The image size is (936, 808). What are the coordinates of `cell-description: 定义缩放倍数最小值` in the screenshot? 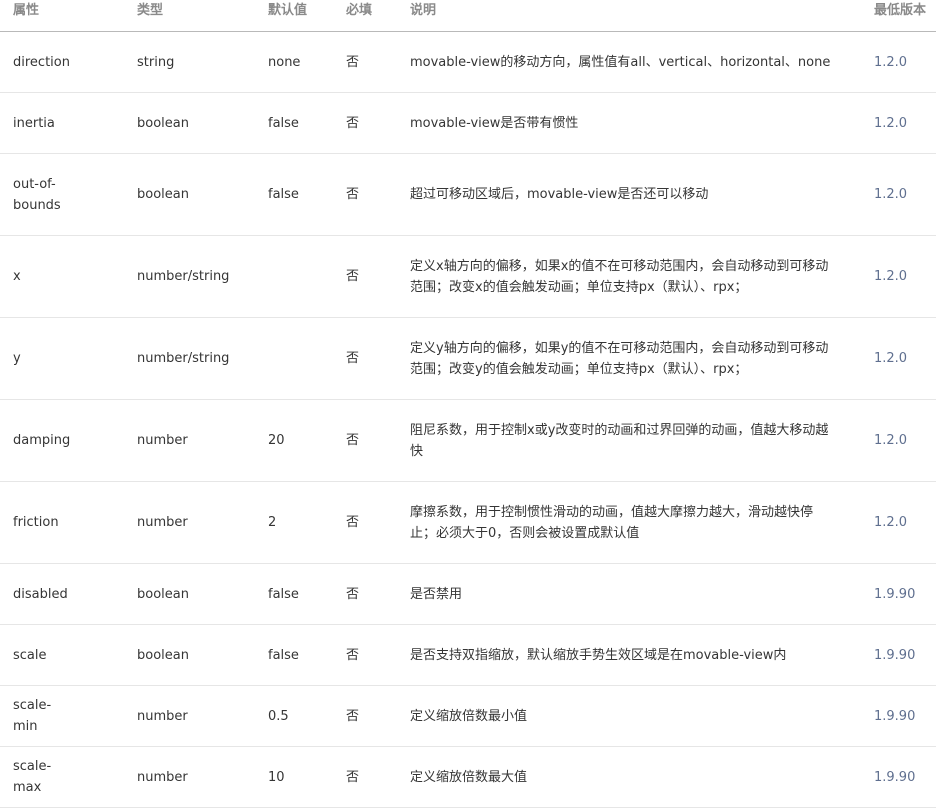 It's located at (469, 716).